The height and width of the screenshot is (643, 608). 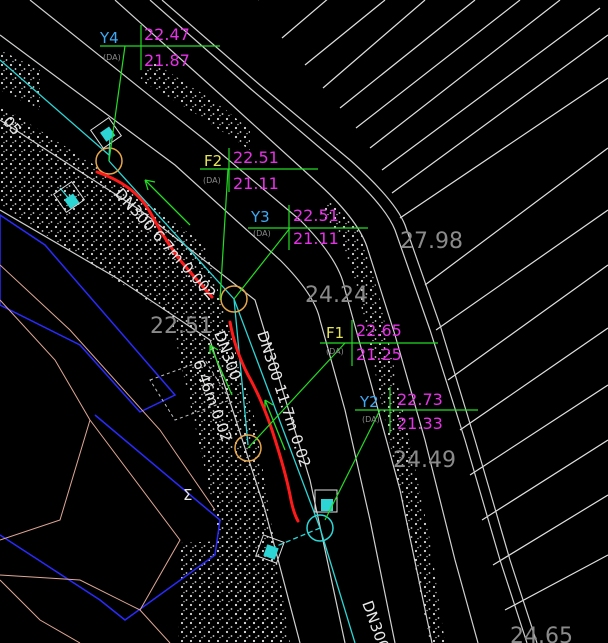 What do you see at coordinates (256, 157) in the screenshot?
I see `value-top-f2: 22.51` at bounding box center [256, 157].